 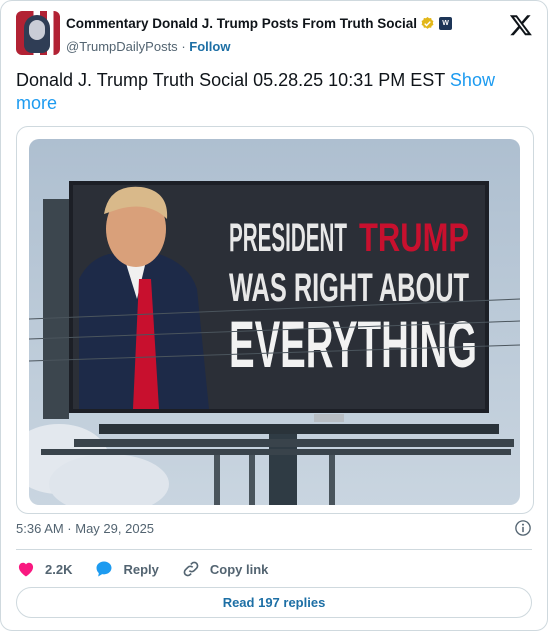 What do you see at coordinates (104, 569) in the screenshot?
I see `reply-bubble-icon` at bounding box center [104, 569].